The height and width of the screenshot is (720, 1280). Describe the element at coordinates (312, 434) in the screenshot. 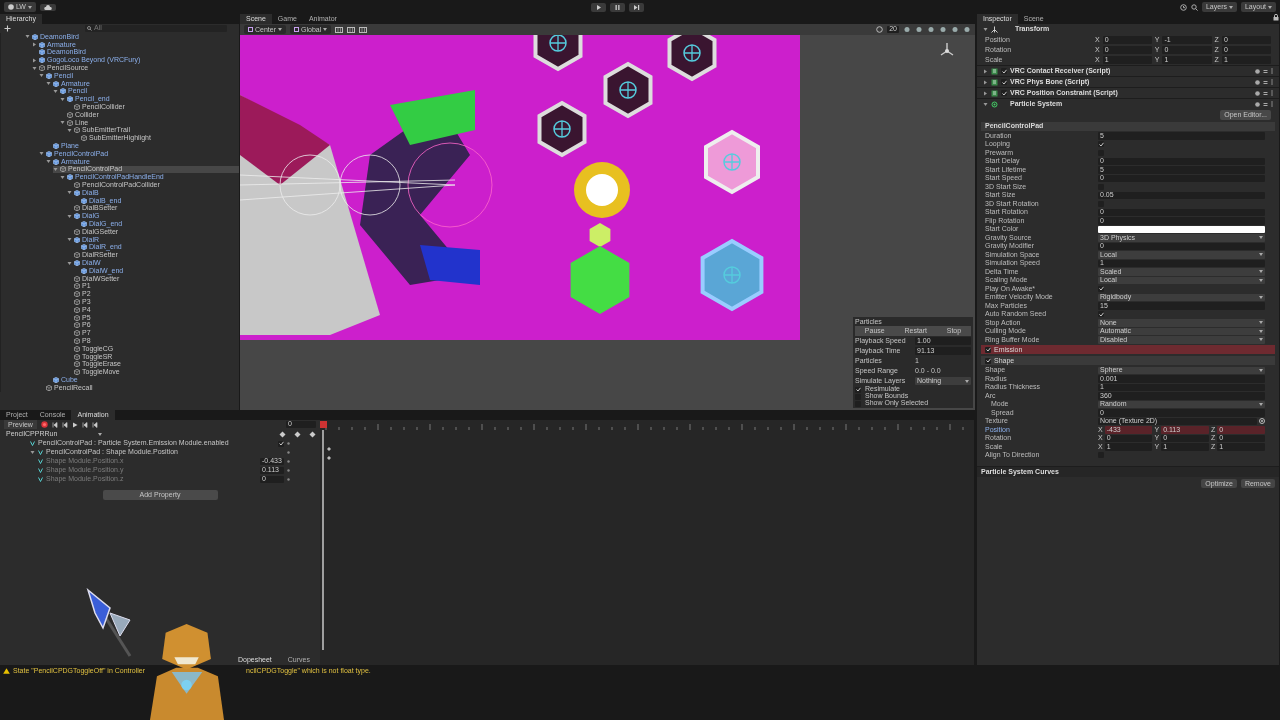

I see `add-event-icon` at that location.